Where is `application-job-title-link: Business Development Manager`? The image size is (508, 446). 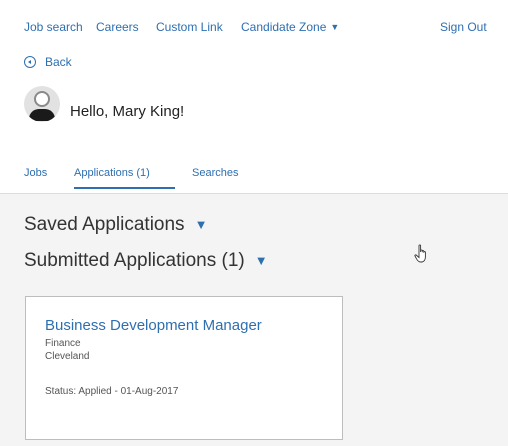
application-job-title-link: Business Development Manager is located at coordinates (153, 325).